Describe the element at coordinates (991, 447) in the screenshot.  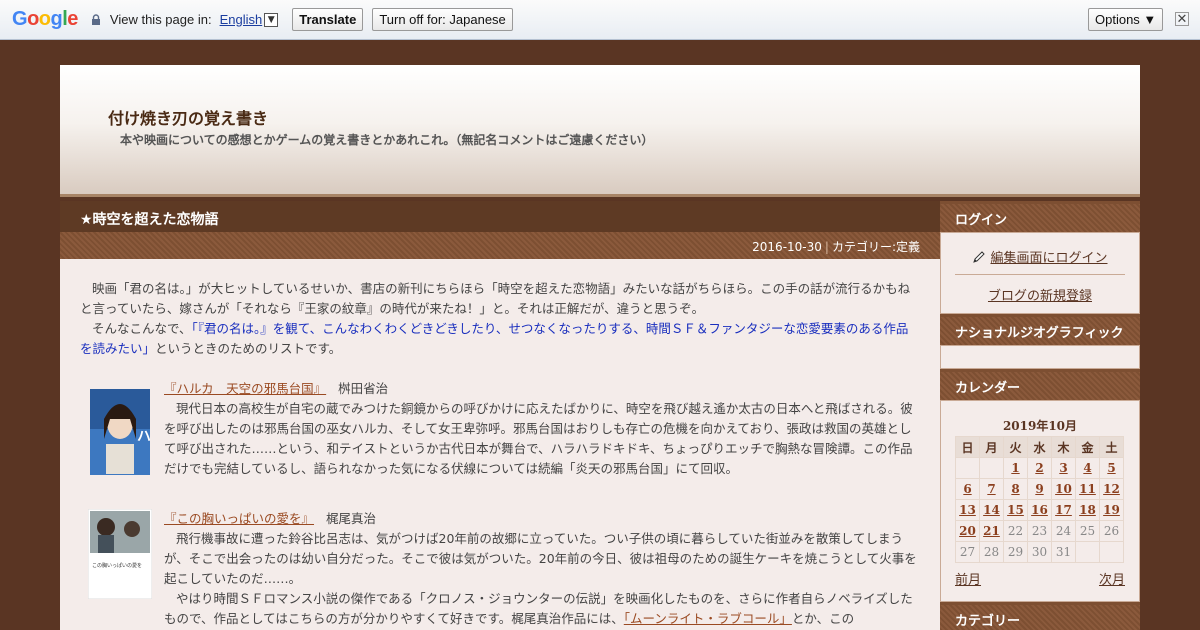
I see `calendar-weekday: 月` at that location.